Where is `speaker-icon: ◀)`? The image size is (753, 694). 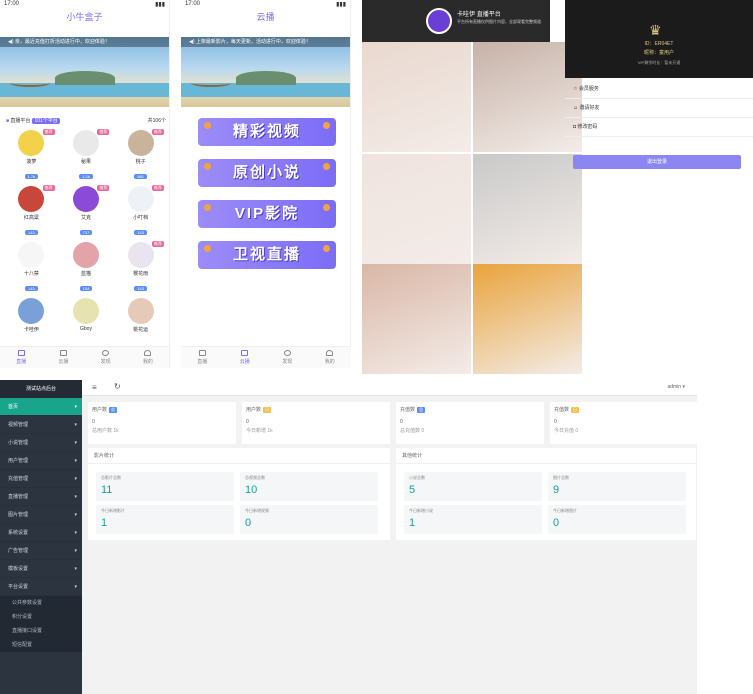 speaker-icon: ◀) is located at coordinates (192, 42).